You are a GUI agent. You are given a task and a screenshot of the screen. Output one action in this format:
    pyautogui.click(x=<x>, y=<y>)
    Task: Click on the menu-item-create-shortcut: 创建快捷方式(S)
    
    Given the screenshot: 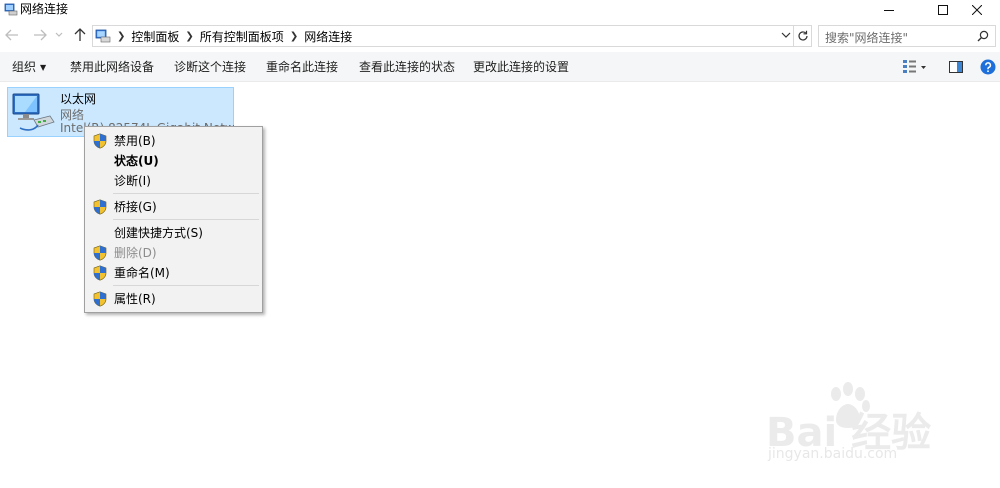 What is the action you would take?
    pyautogui.click(x=173, y=233)
    